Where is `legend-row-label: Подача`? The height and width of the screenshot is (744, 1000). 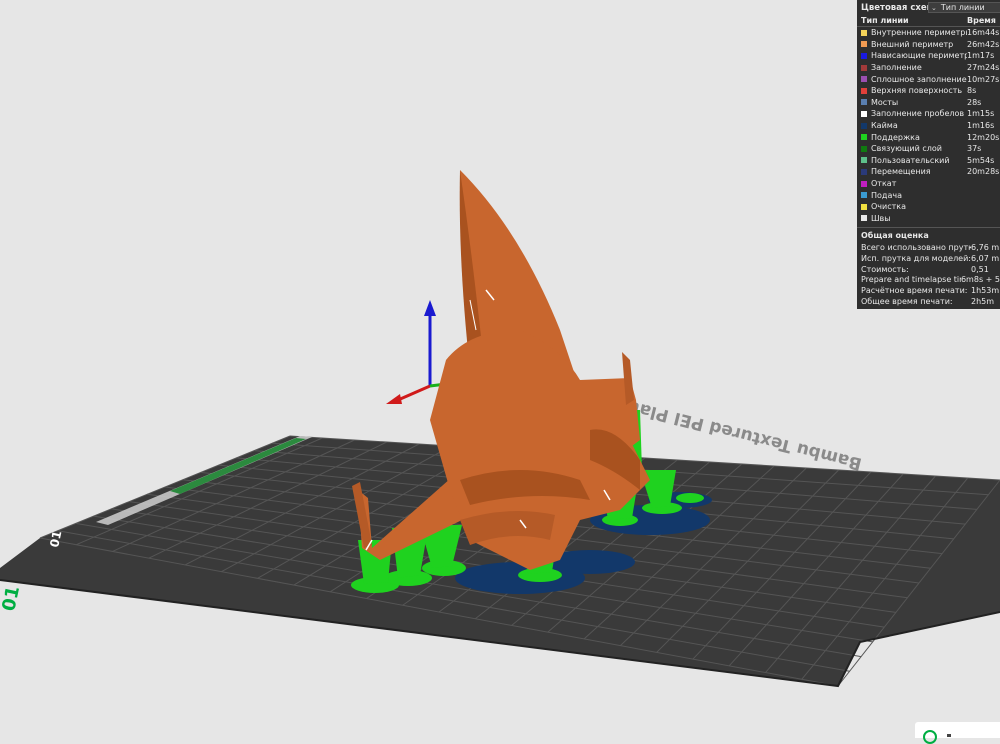
legend-row-label: Подача is located at coordinates (886, 195).